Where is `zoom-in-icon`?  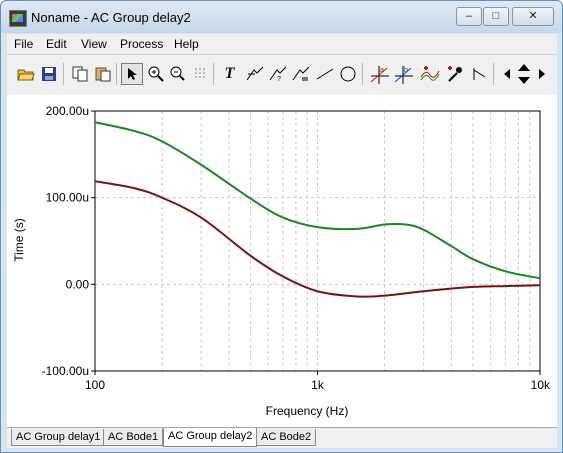 zoom-in-icon is located at coordinates (155, 73).